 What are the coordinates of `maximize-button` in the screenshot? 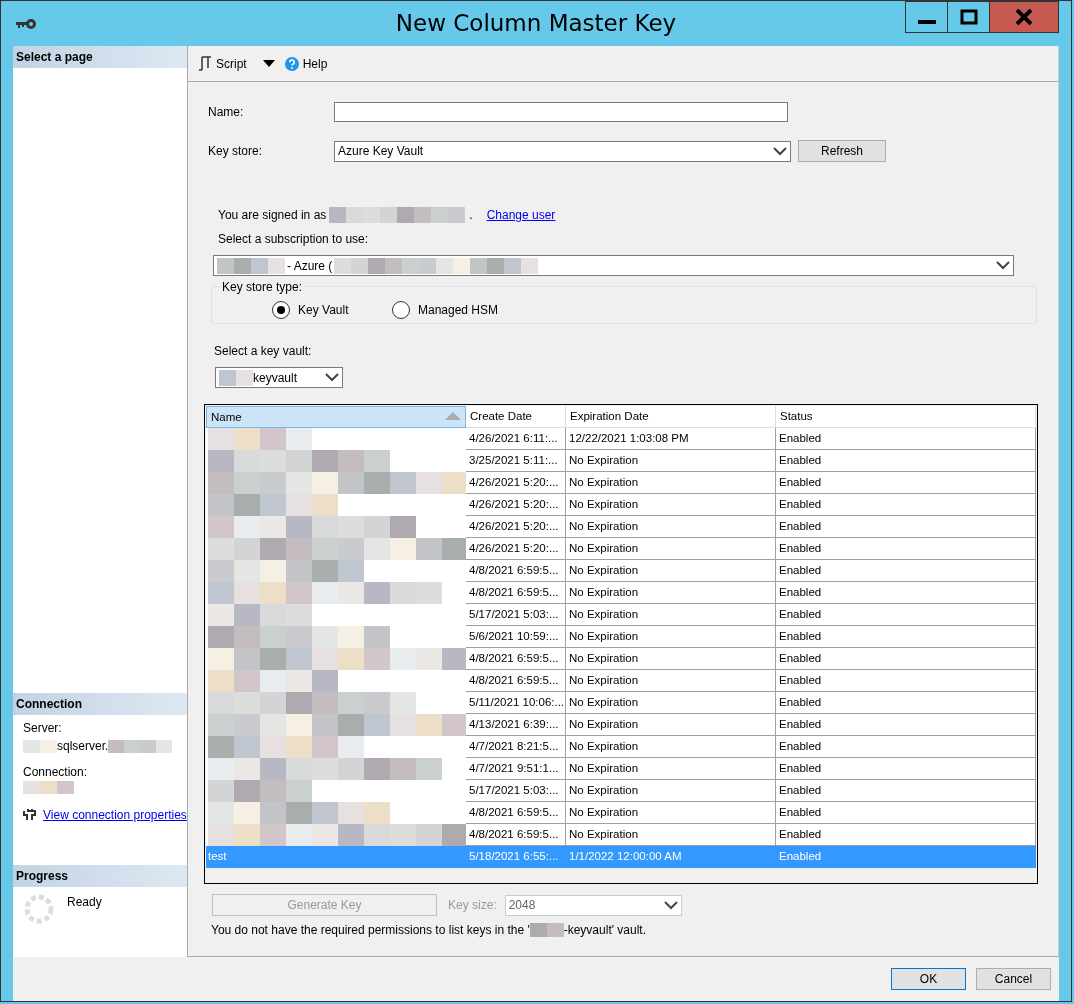 It's located at (968, 17).